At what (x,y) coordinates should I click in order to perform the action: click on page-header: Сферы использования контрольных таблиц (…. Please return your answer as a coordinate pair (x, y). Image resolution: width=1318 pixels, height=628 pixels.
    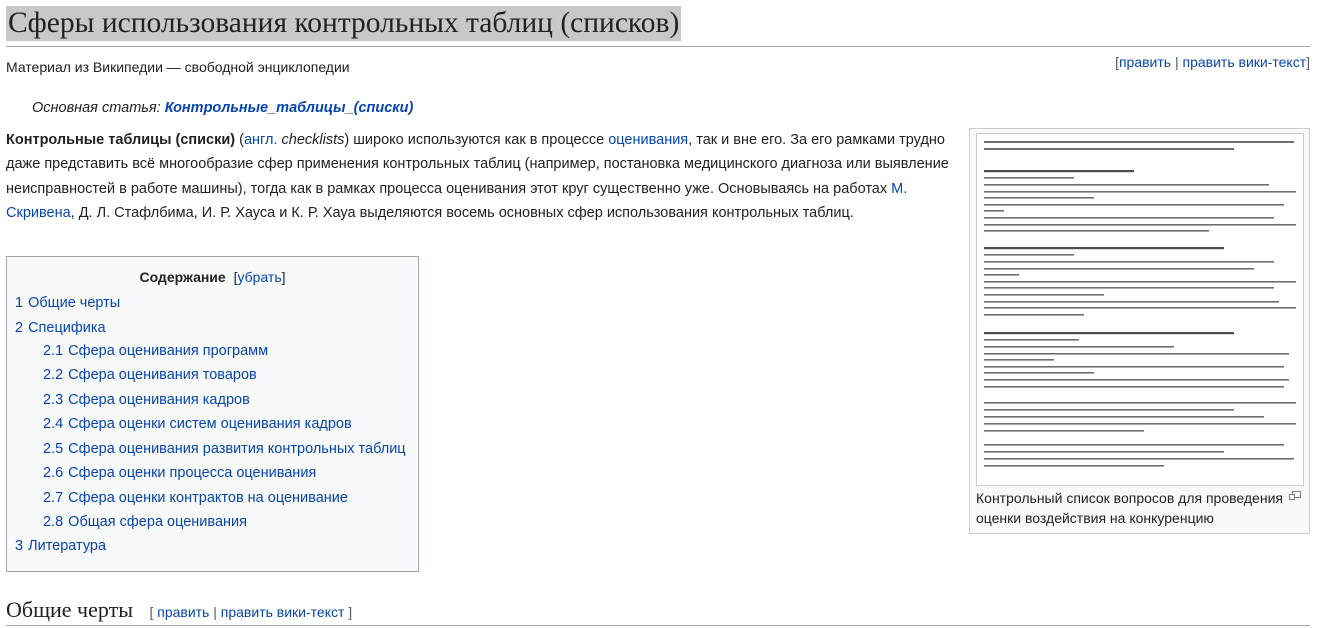
    Looking at the image, I should click on (658, 26).